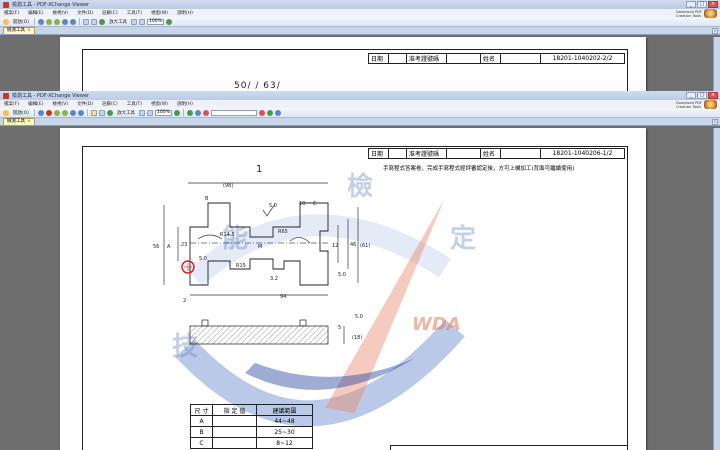  I want to click on back-viewport: 日期 准考證號碼 姓名 18201-1040202-2/2 50/ / 63/, so click(360, 64).